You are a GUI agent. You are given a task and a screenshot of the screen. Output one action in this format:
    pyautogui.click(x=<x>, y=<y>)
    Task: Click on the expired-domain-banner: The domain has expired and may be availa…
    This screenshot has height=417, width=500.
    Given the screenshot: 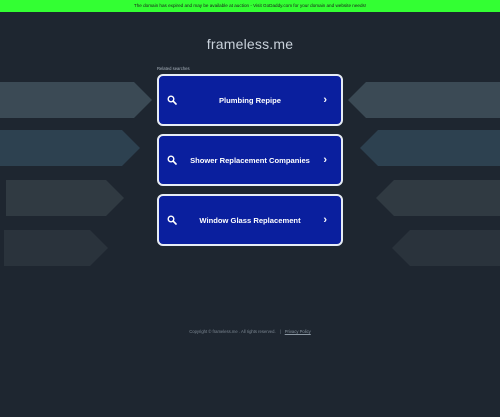 What is the action you would take?
    pyautogui.click(x=250, y=6)
    